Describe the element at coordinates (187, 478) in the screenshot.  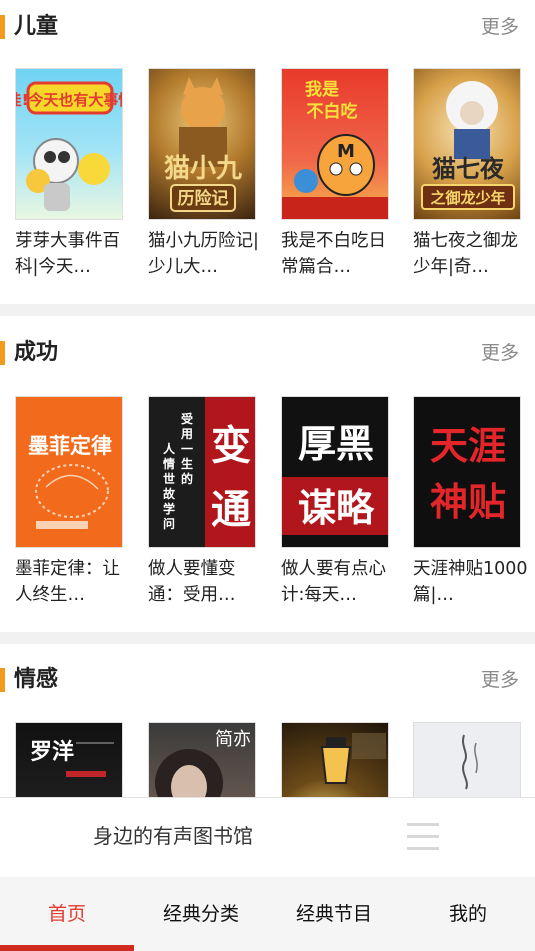
I see `svg-text: 的` at that location.